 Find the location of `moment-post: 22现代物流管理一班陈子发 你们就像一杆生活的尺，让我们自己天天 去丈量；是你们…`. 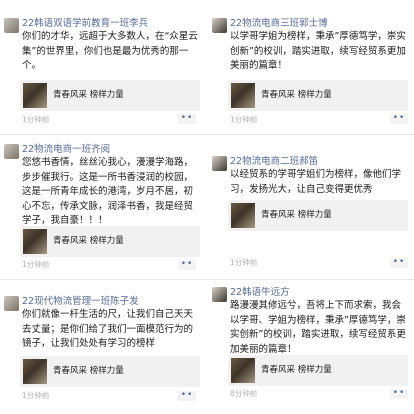

moment-post: 22现代物流管理一班陈子发 你们就像一杆生活的尺，让我们自己天天 去丈量；是你们… is located at coordinates (102, 351).